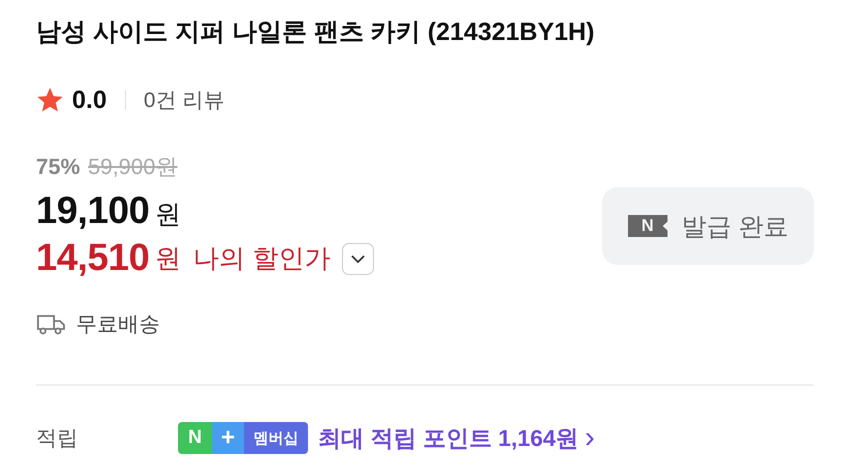 This screenshot has height=476, width=850. What do you see at coordinates (261, 258) in the screenshot?
I see `my-discount-label: 나의 할인가` at bounding box center [261, 258].